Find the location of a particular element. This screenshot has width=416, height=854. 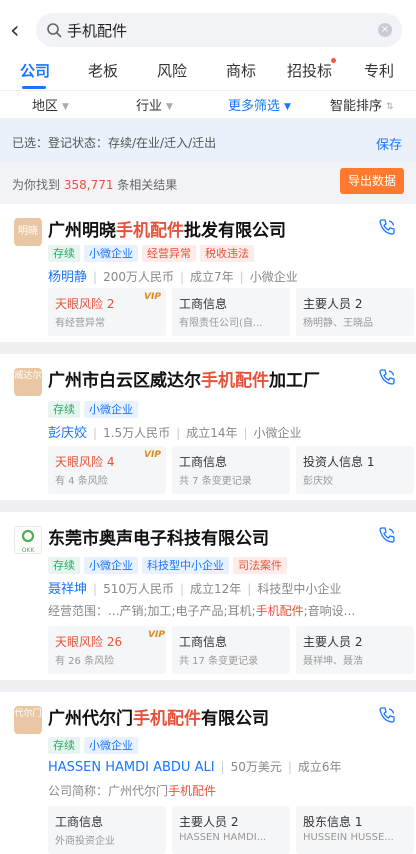

tag-list: 存续 小微企业 科技型中小企业 司法案件 is located at coordinates (169, 564).